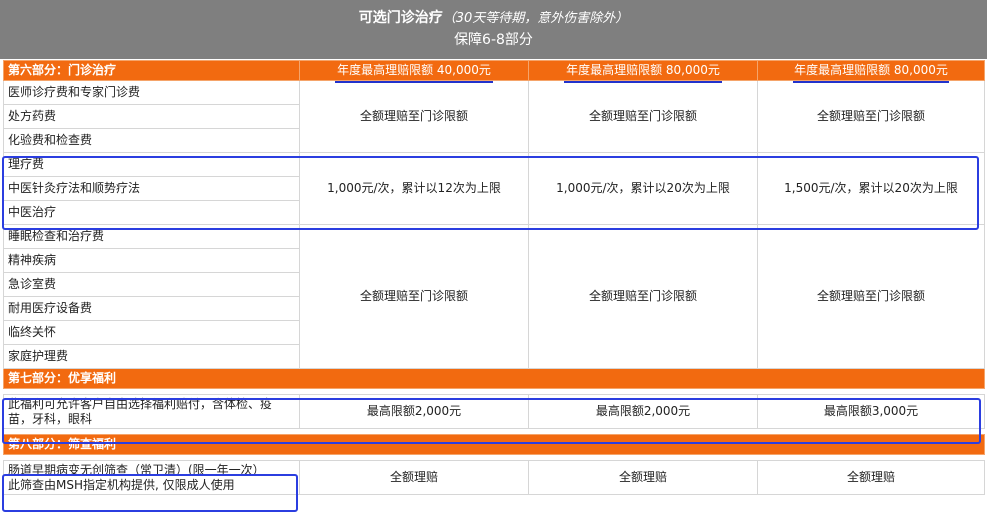  I want to click on section6-limit-3: 年度最高理赔限额 80,000元, so click(871, 71).